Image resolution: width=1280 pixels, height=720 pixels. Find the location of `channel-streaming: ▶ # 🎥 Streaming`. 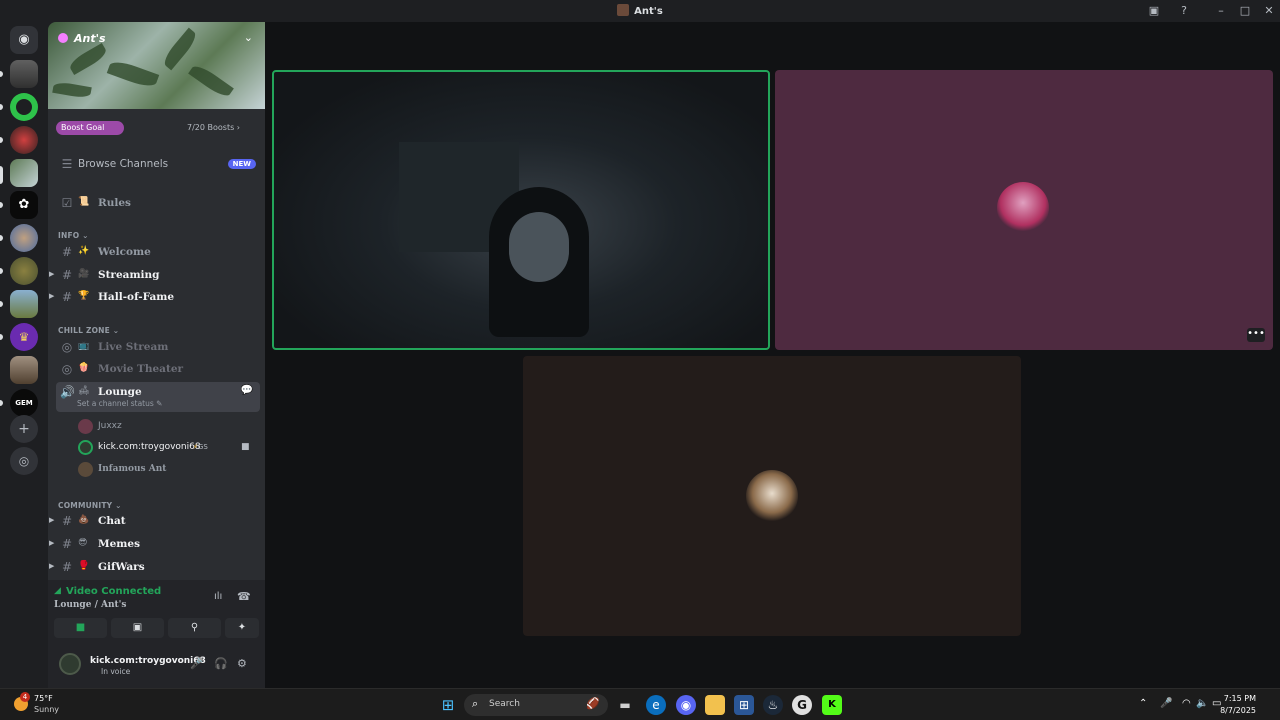

channel-streaming: ▶ # 🎥 Streaming is located at coordinates (154, 276).